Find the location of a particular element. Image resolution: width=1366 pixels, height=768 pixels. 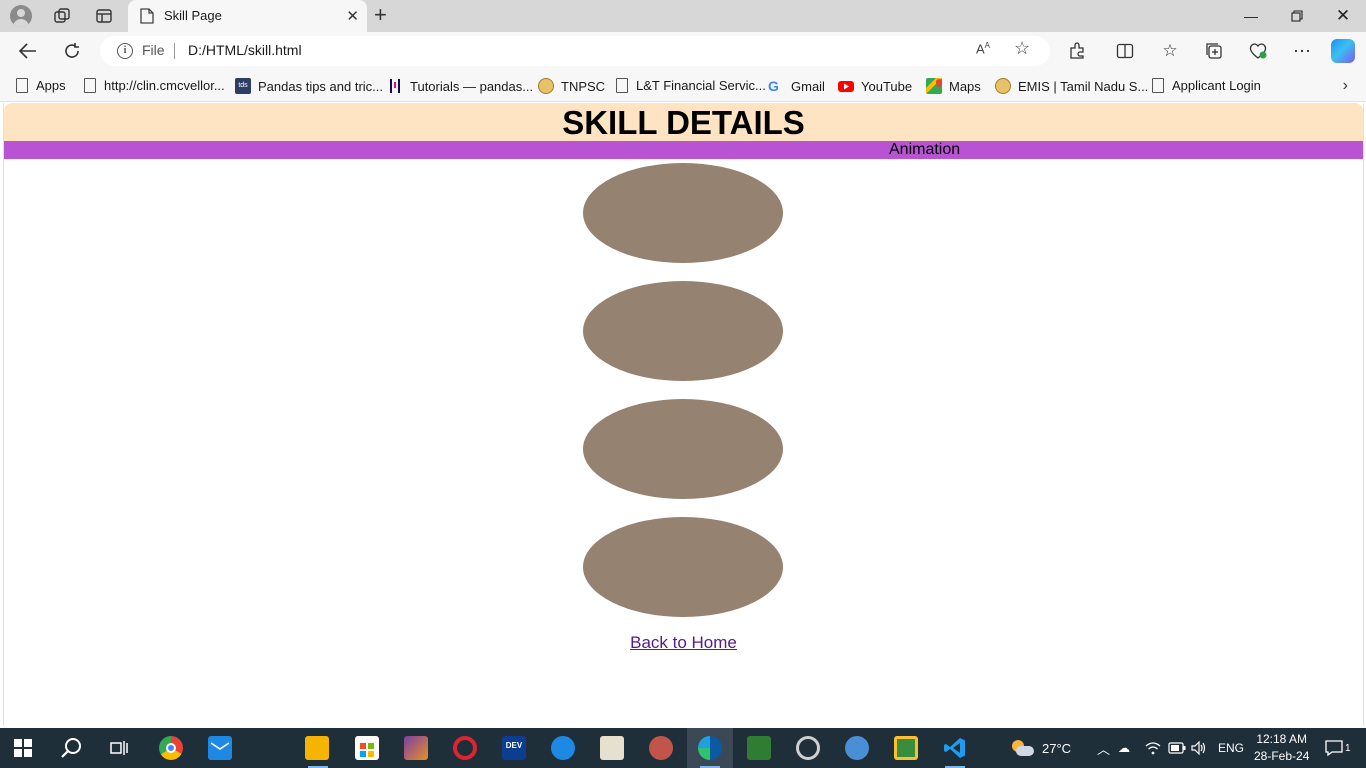

url-text: D:/HTML/skill.html is located at coordinates (245, 50).